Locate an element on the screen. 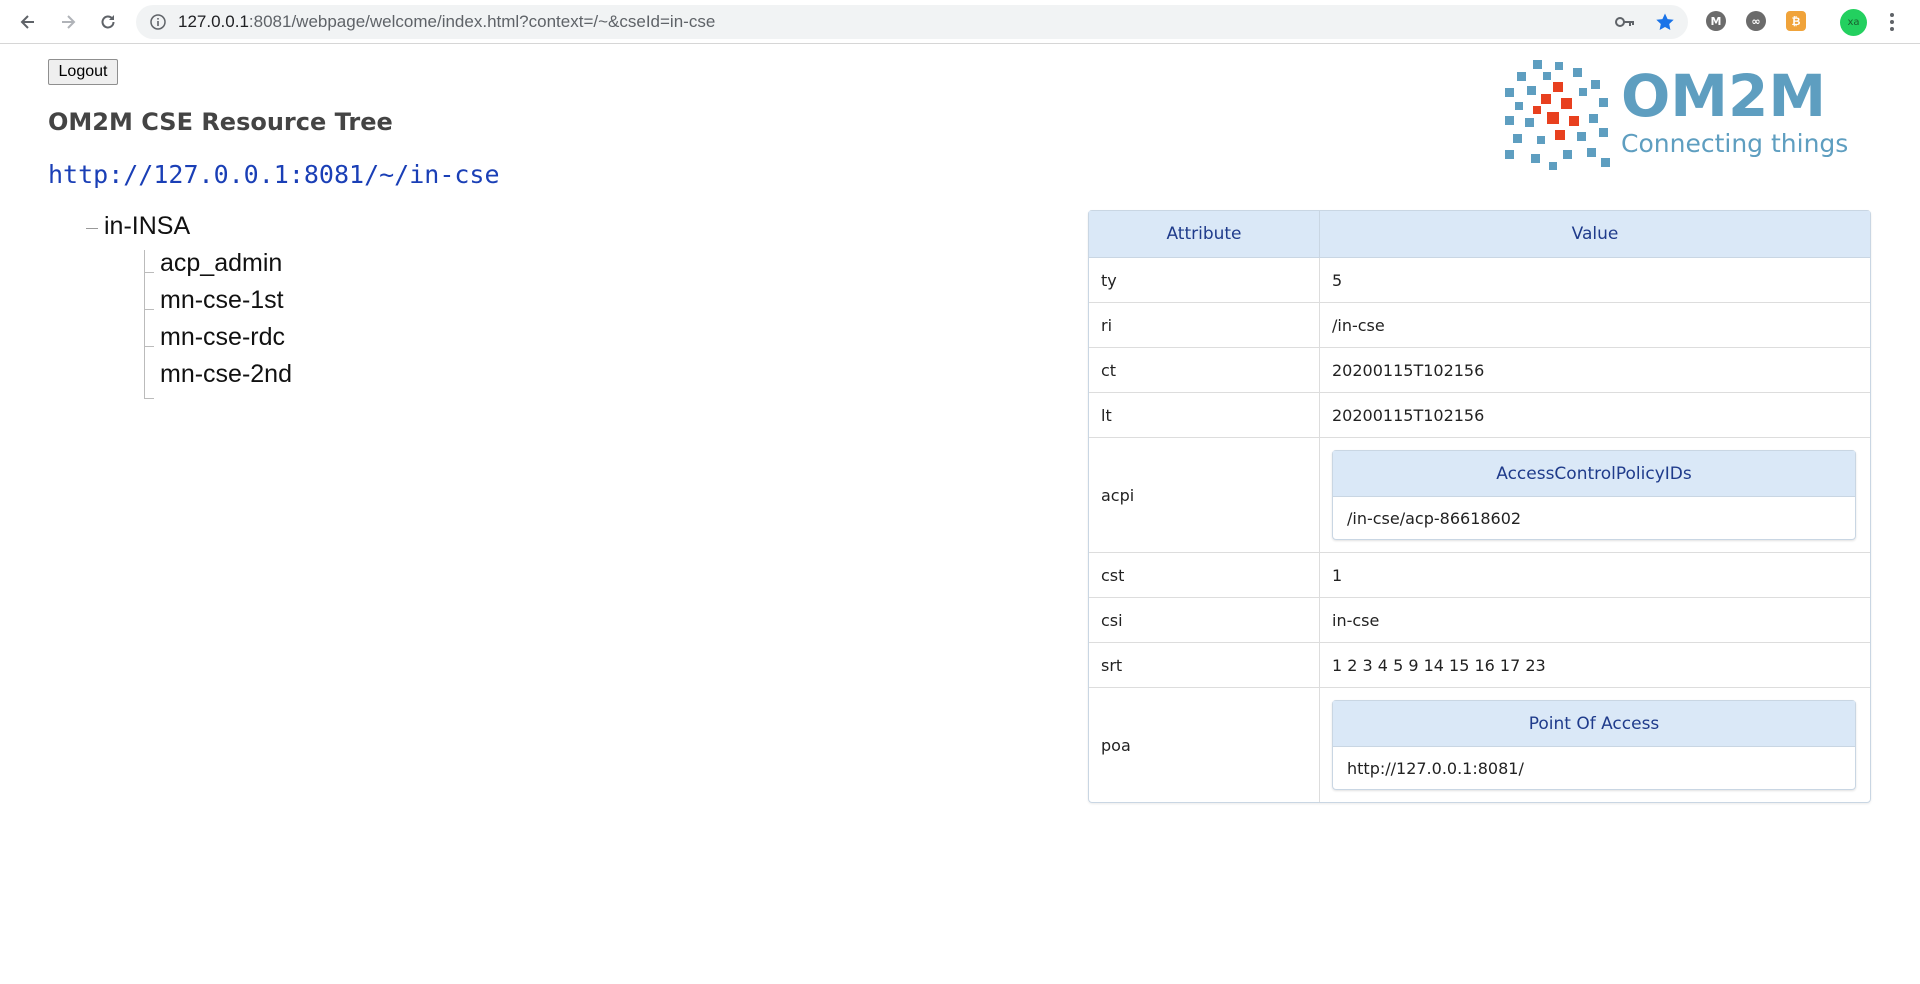 The width and height of the screenshot is (1920, 984). bitcoin-extension-icon: ₿ is located at coordinates (1796, 21).